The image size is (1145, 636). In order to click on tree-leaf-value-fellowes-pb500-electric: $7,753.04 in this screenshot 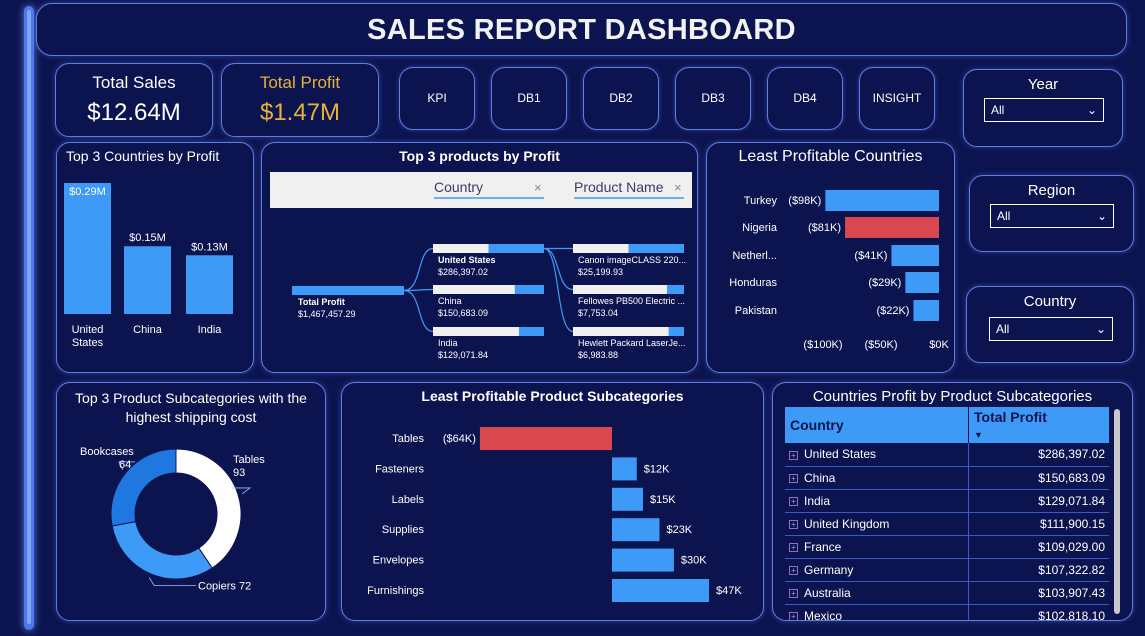, I will do `click(598, 313)`.